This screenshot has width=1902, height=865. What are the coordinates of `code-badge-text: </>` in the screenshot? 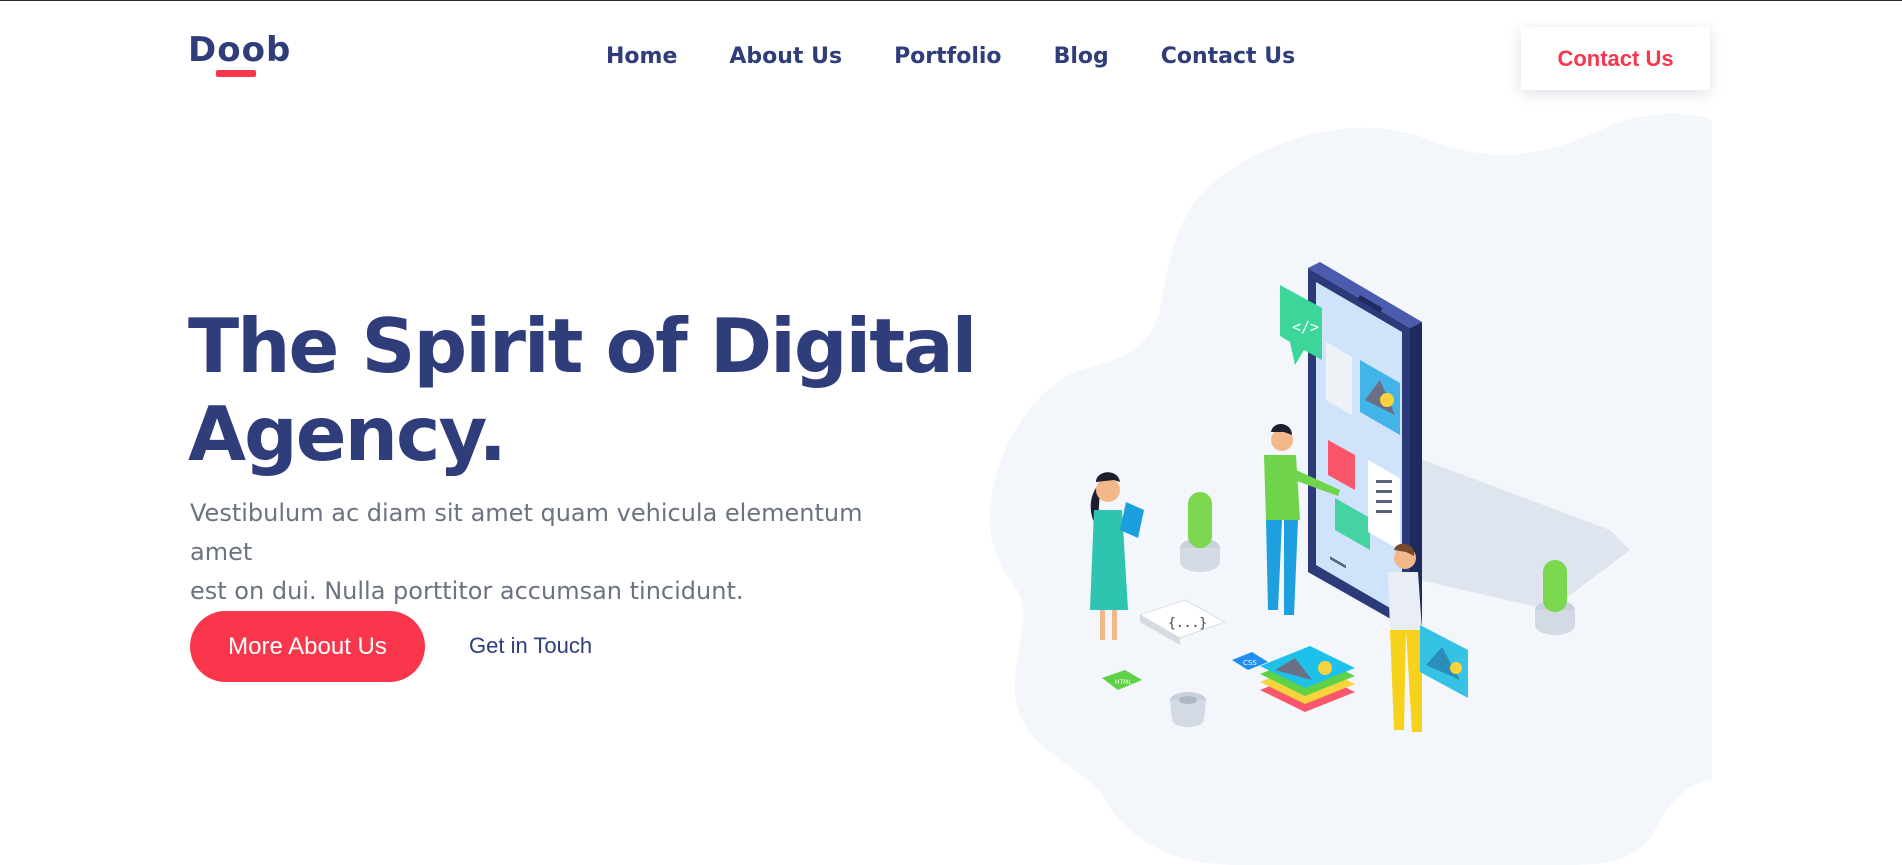 It's located at (1305, 327).